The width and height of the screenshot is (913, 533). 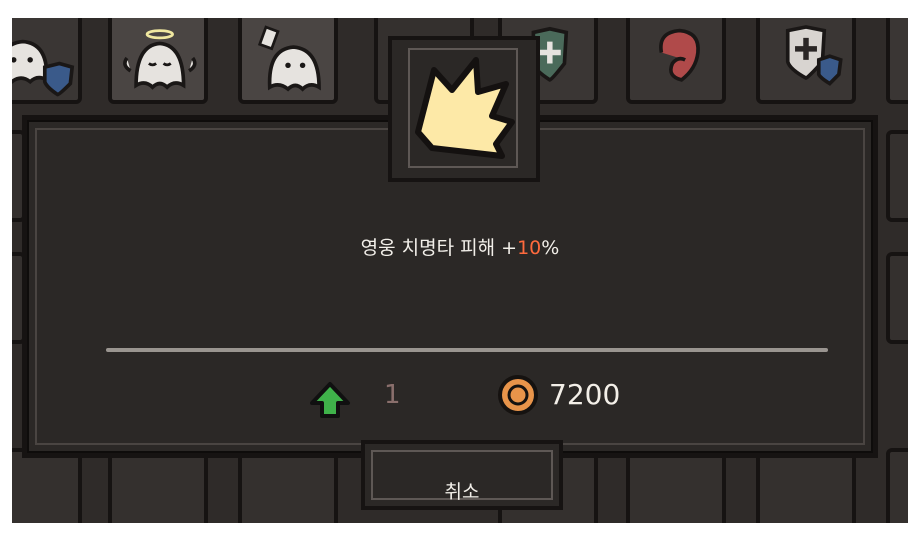 I want to click on divider, so click(x=467, y=350).